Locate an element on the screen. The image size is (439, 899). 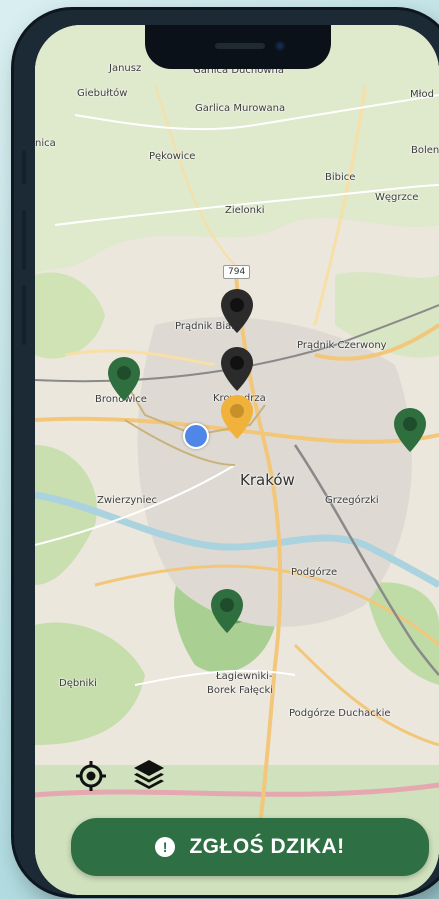
map-label: Garlica Murowana is located at coordinates (240, 108).